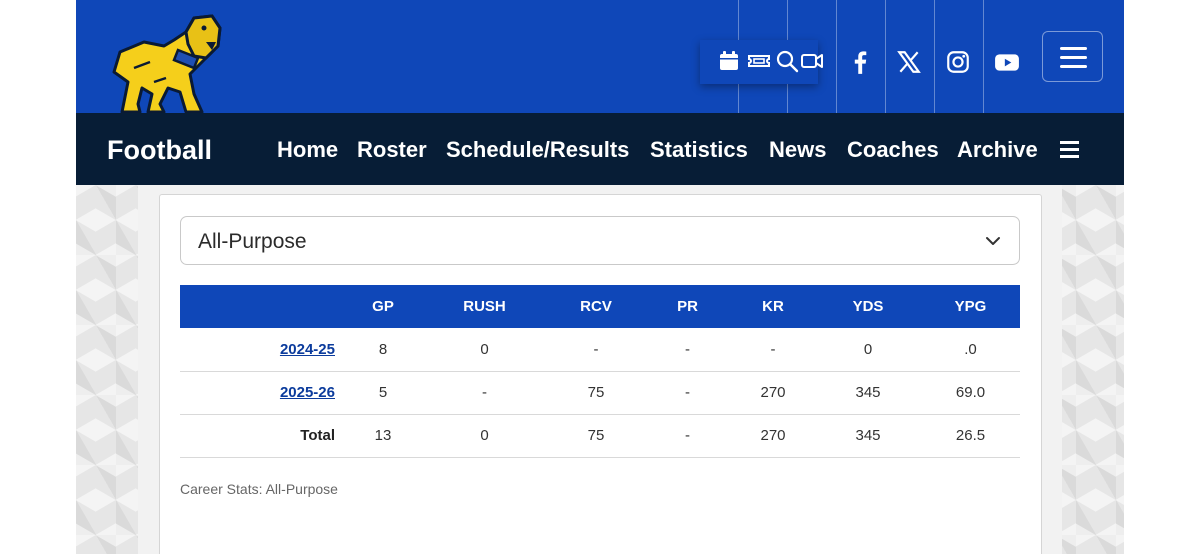 The image size is (1200, 554). Describe the element at coordinates (262, 350) in the screenshot. I see `season-cell: 2024-25` at that location.